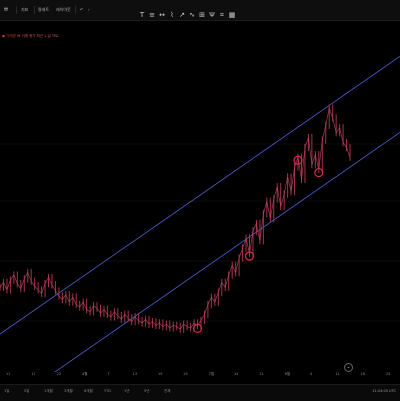  What do you see at coordinates (162, 15) in the screenshot?
I see `drawing-tool-2: ↔` at bounding box center [162, 15].